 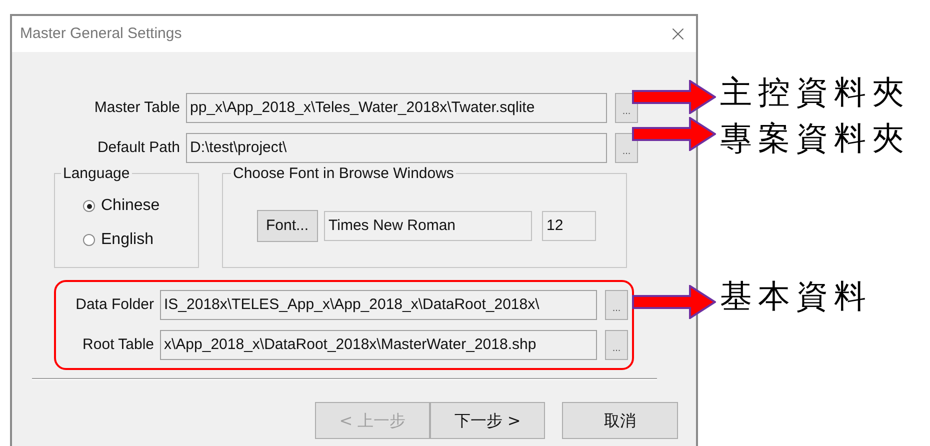 I want to click on wizard-button: 取消, so click(x=620, y=420).